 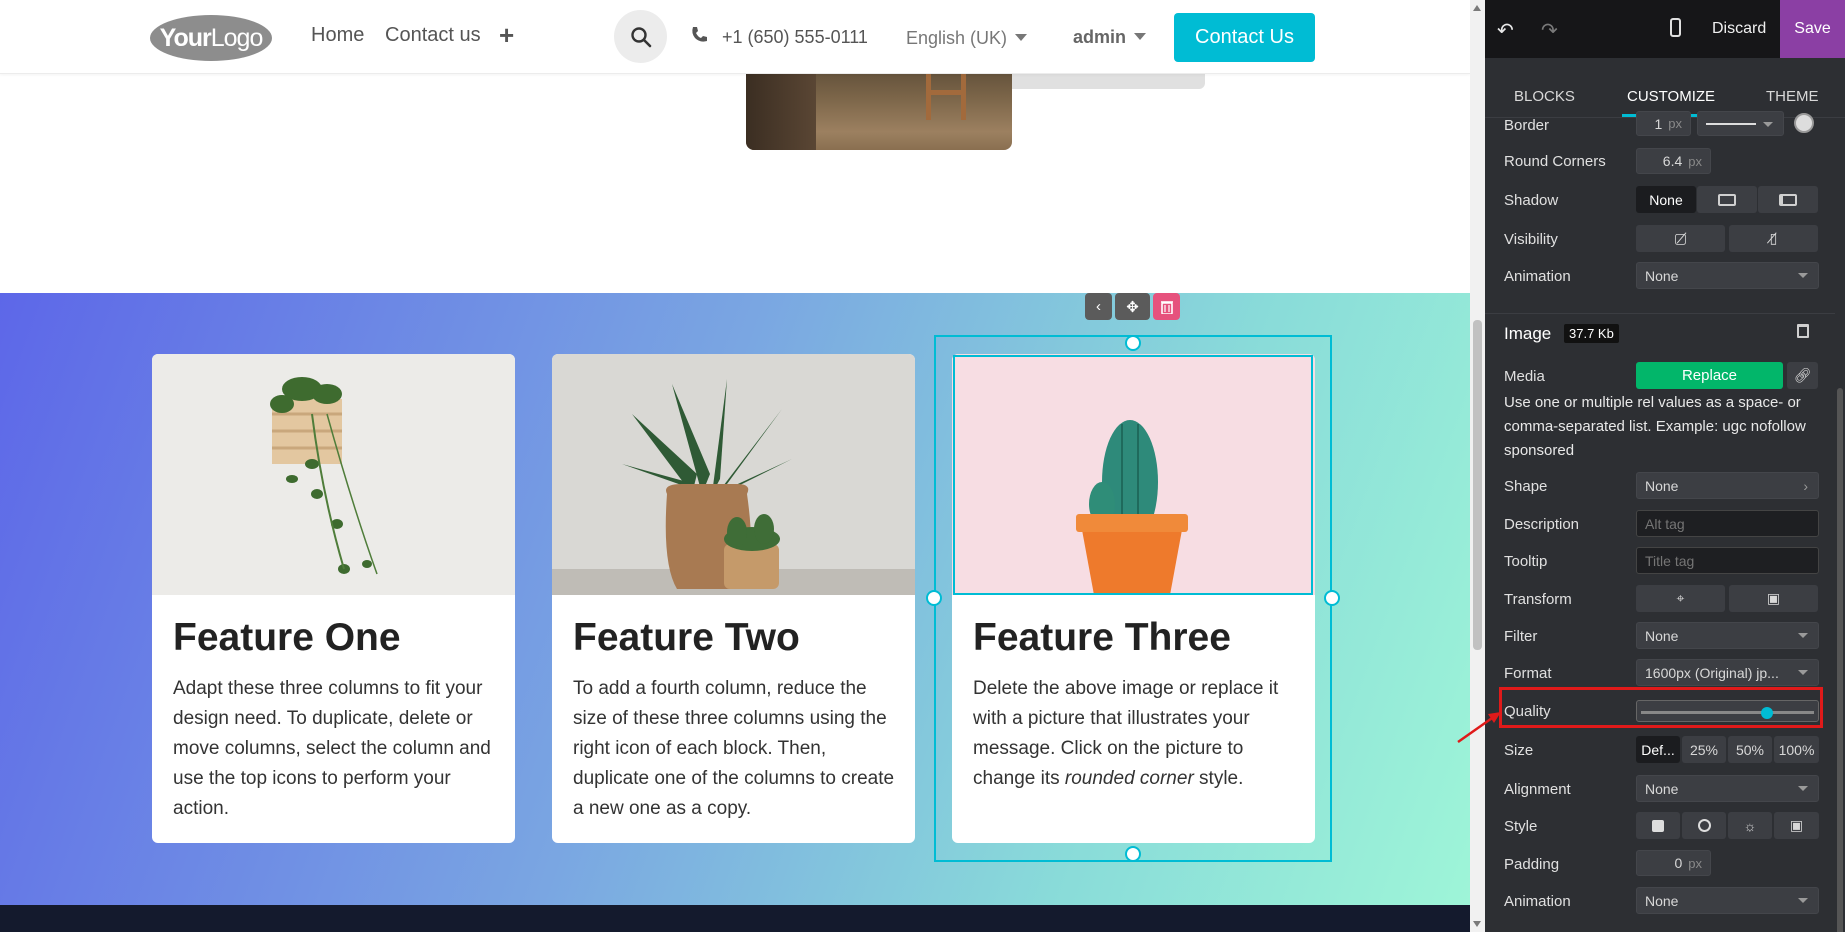 I want to click on transform-icon: ▣, so click(x=1773, y=598).